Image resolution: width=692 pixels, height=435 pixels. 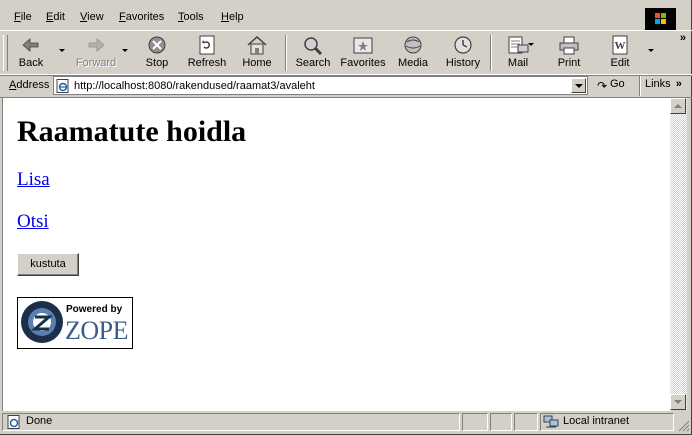 What do you see at coordinates (678, 84) in the screenshot?
I see `links-more-chevron: »` at bounding box center [678, 84].